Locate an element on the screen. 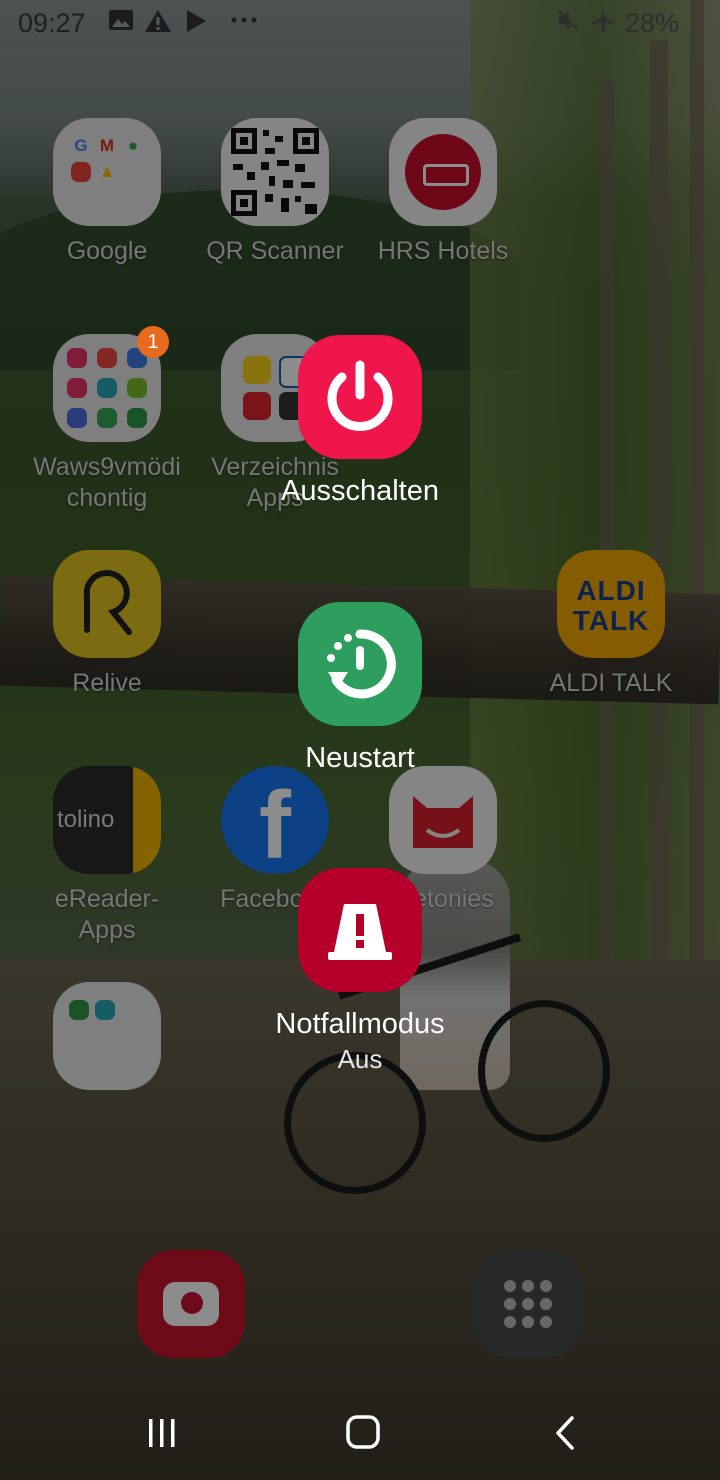 This screenshot has height=1480, width=720. restart-button is located at coordinates (360, 664).